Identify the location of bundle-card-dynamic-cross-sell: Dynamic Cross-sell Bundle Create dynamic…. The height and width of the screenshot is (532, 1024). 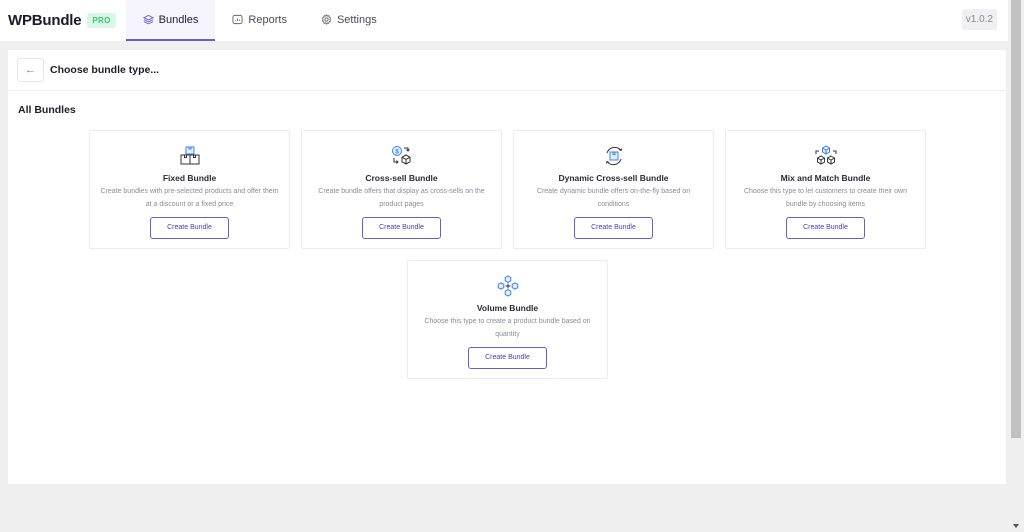
(613, 189).